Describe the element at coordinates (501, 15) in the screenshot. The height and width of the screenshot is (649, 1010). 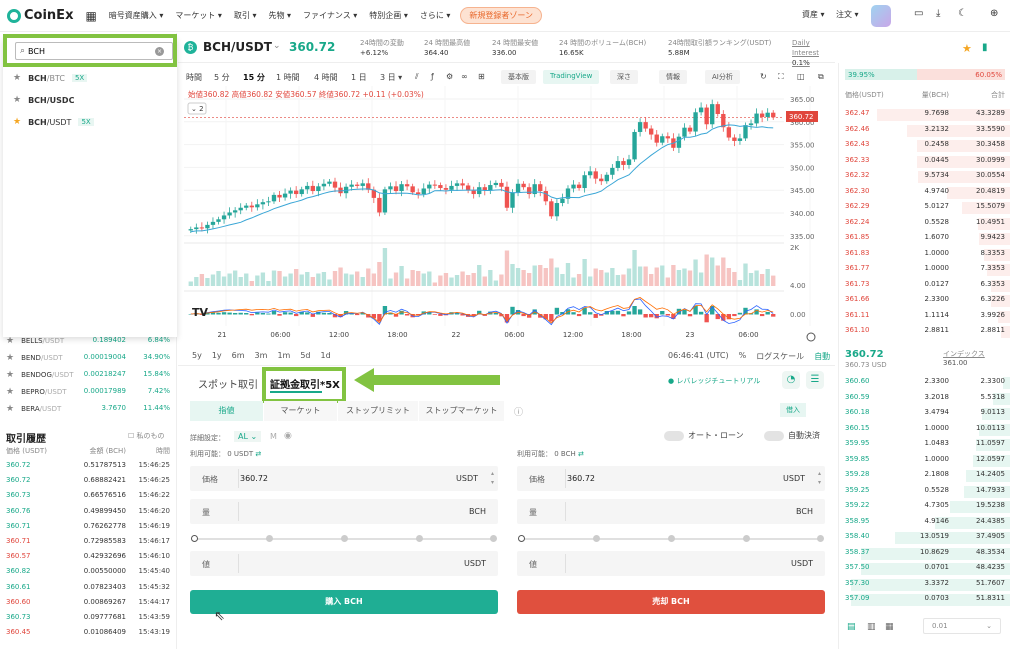
I see `new-user-zone-button: 新規登録者ゾーン` at that location.